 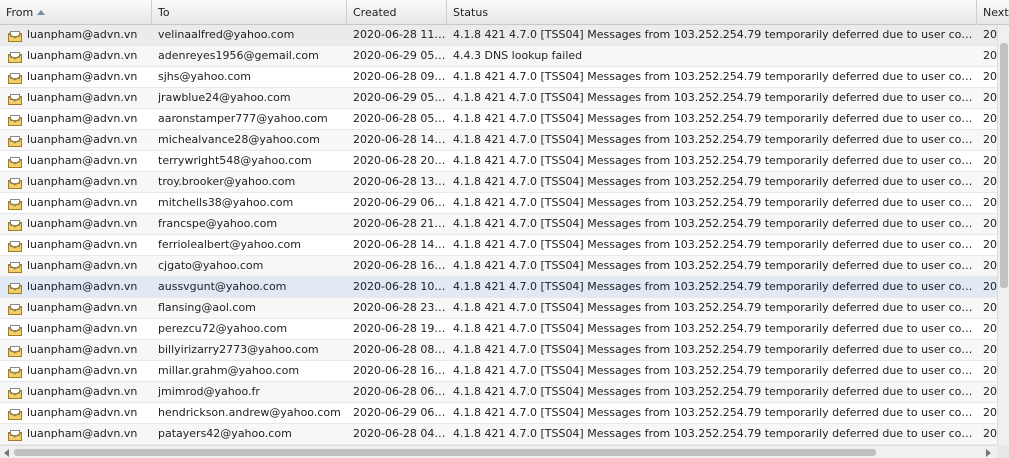 What do you see at coordinates (400, 202) in the screenshot?
I see `cell-created: 2020-06-29 06:28` at bounding box center [400, 202].